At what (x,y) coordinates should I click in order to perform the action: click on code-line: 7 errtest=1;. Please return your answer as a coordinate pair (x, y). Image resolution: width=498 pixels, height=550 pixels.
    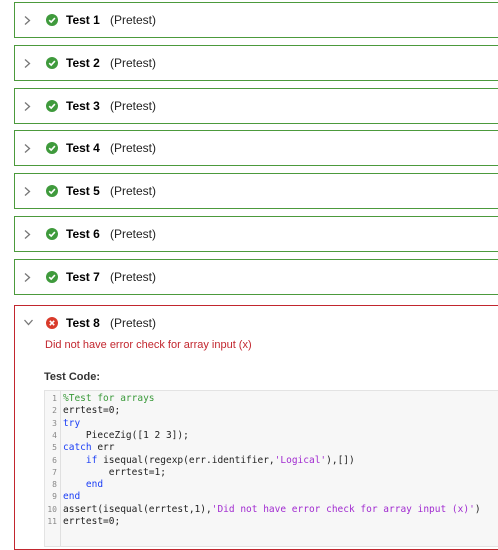
    Looking at the image, I should click on (271, 473).